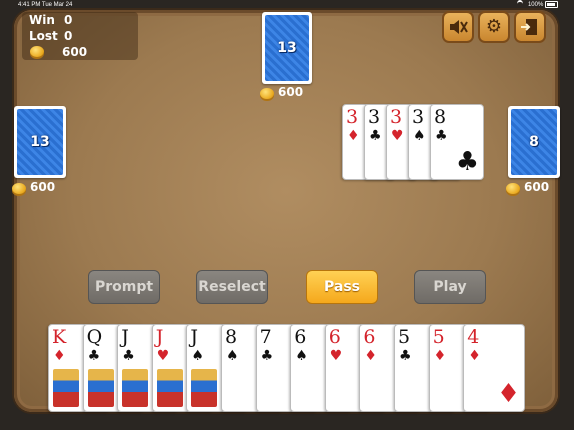  Describe the element at coordinates (457, 142) in the screenshot. I see `played-card: 8 ♣ ♣` at that location.